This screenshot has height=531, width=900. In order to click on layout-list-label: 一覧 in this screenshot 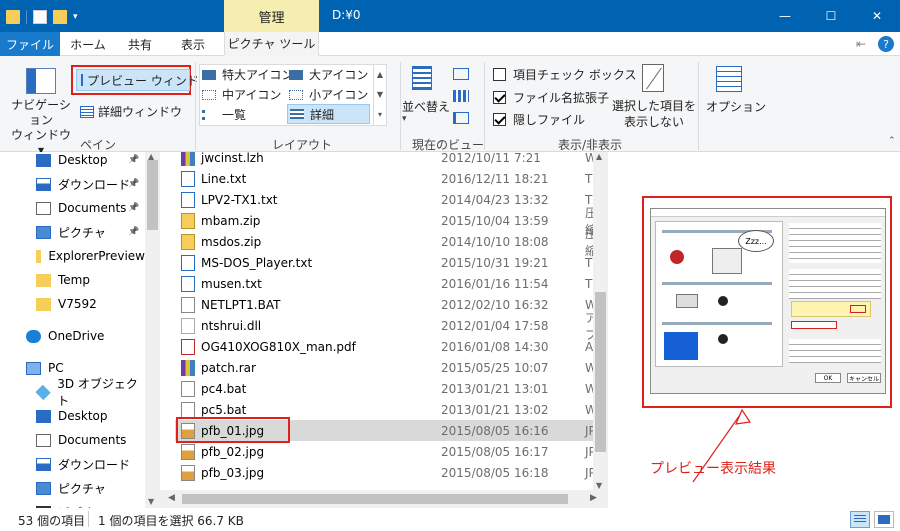, I will do `click(234, 115)`.